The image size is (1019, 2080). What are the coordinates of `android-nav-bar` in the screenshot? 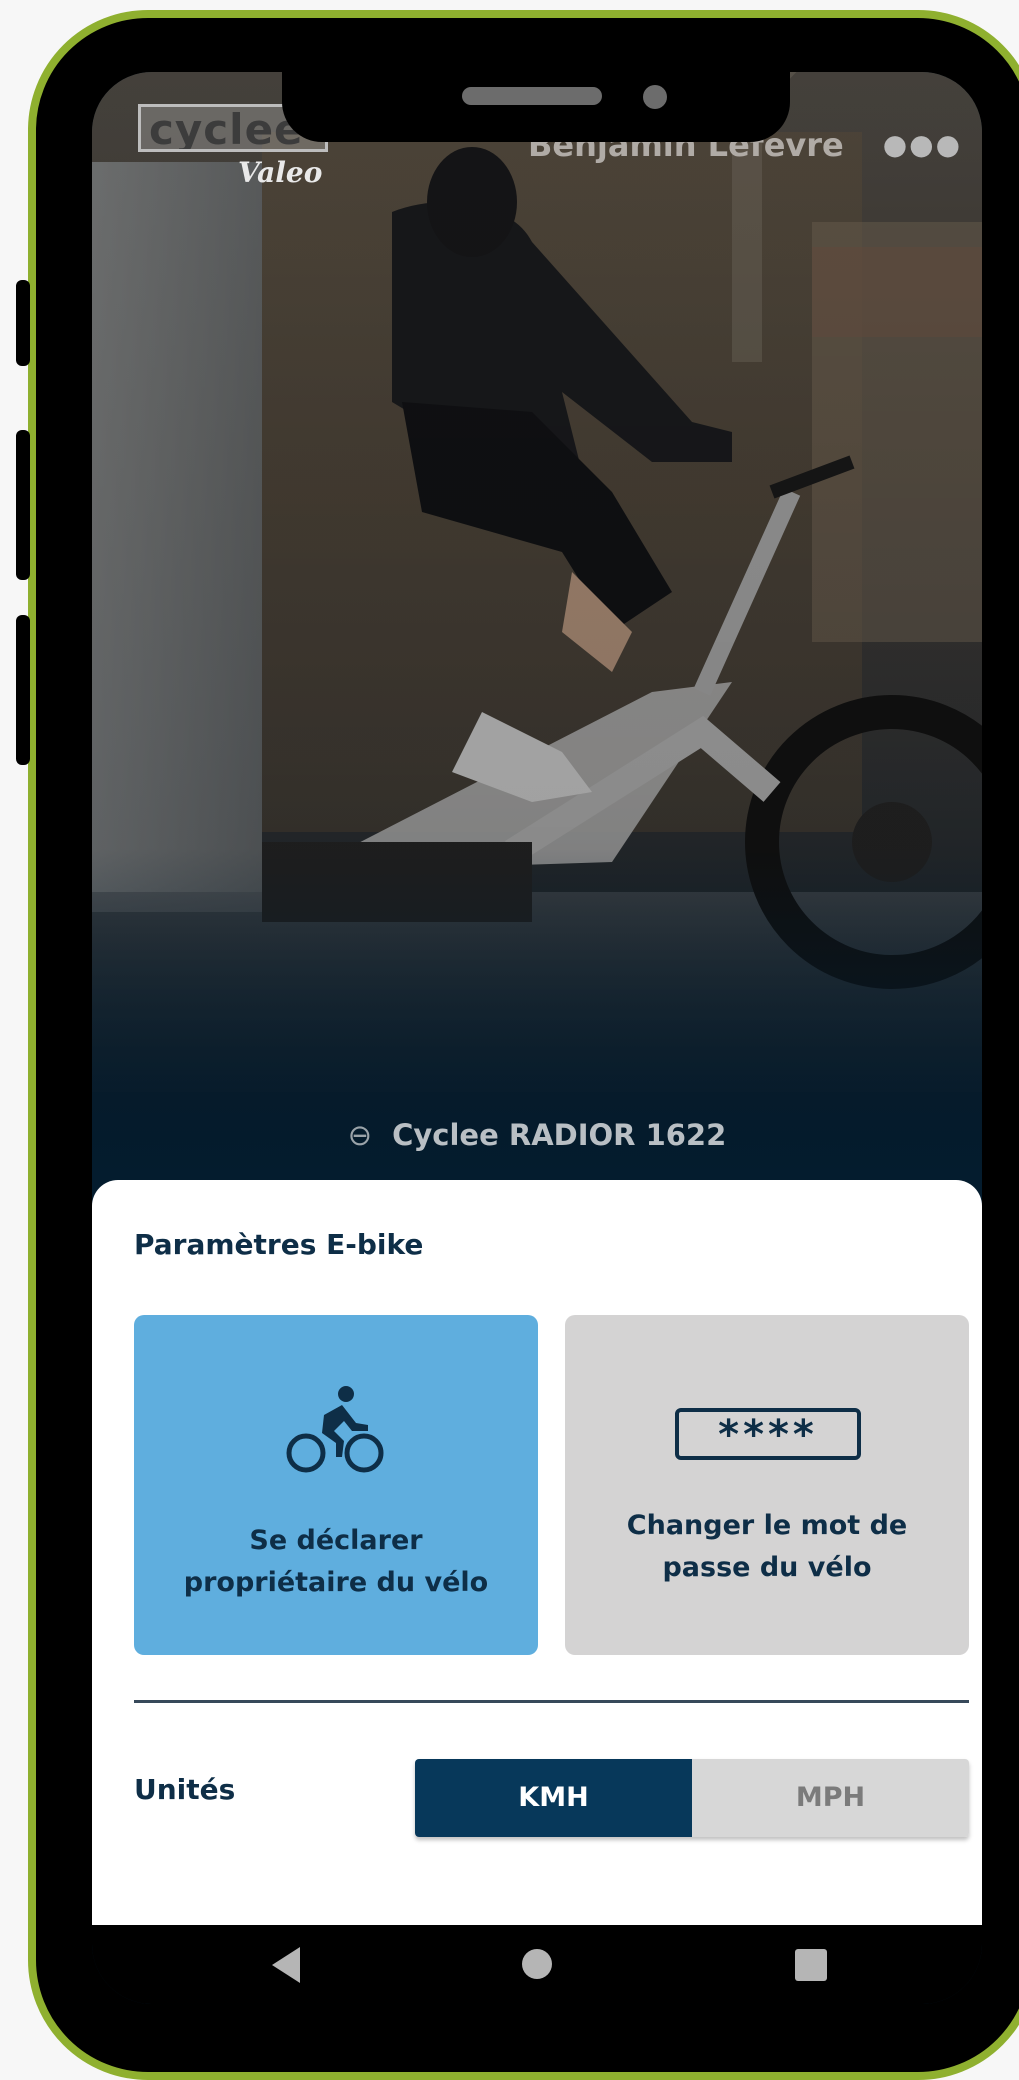 It's located at (537, 1964).